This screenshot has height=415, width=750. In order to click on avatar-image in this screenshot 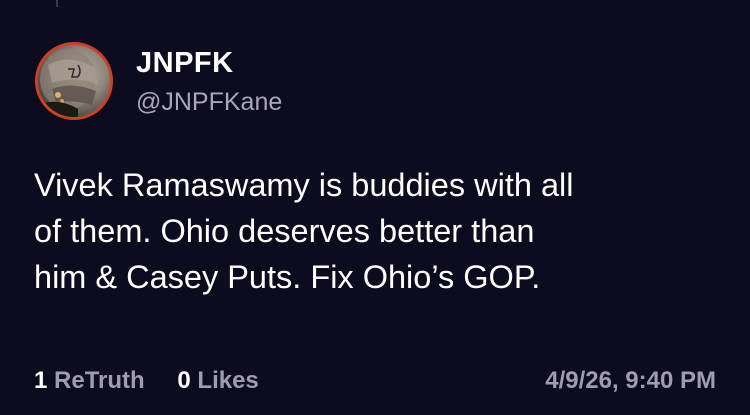, I will do `click(68, 83)`.